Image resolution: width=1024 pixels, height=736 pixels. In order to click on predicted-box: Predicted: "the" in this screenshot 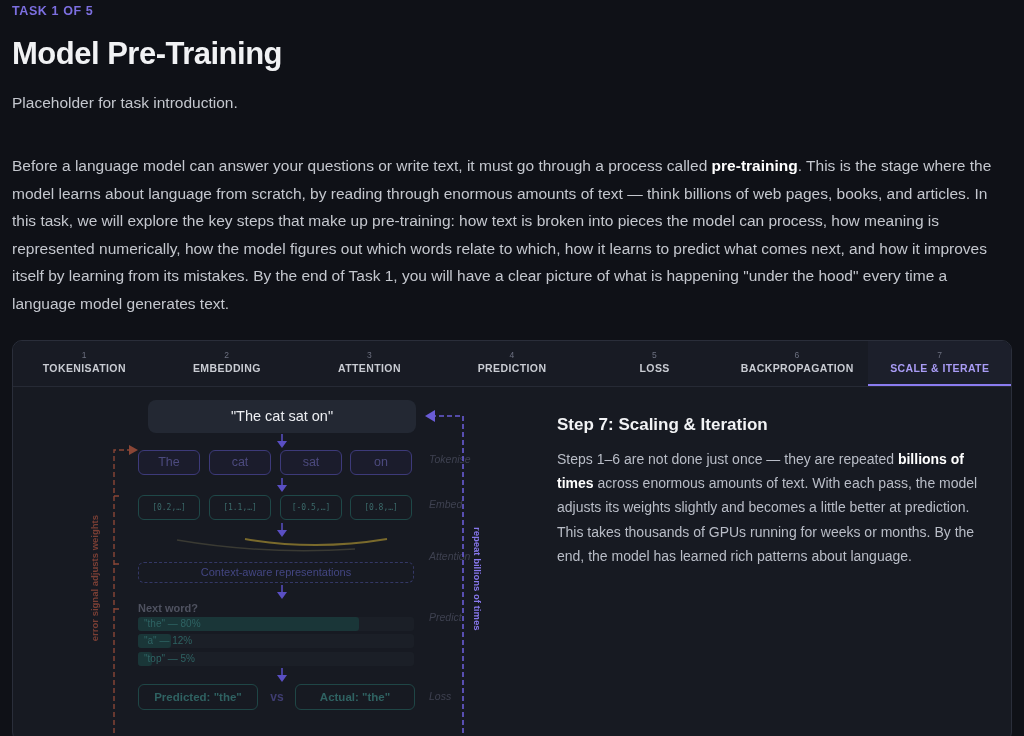, I will do `click(198, 696)`.